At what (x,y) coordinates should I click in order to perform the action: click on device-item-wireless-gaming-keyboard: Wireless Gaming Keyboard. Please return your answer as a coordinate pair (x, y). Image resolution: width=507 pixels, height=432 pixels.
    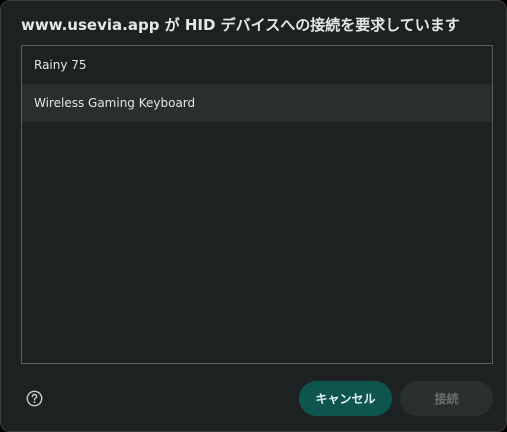
    Looking at the image, I should click on (257, 103).